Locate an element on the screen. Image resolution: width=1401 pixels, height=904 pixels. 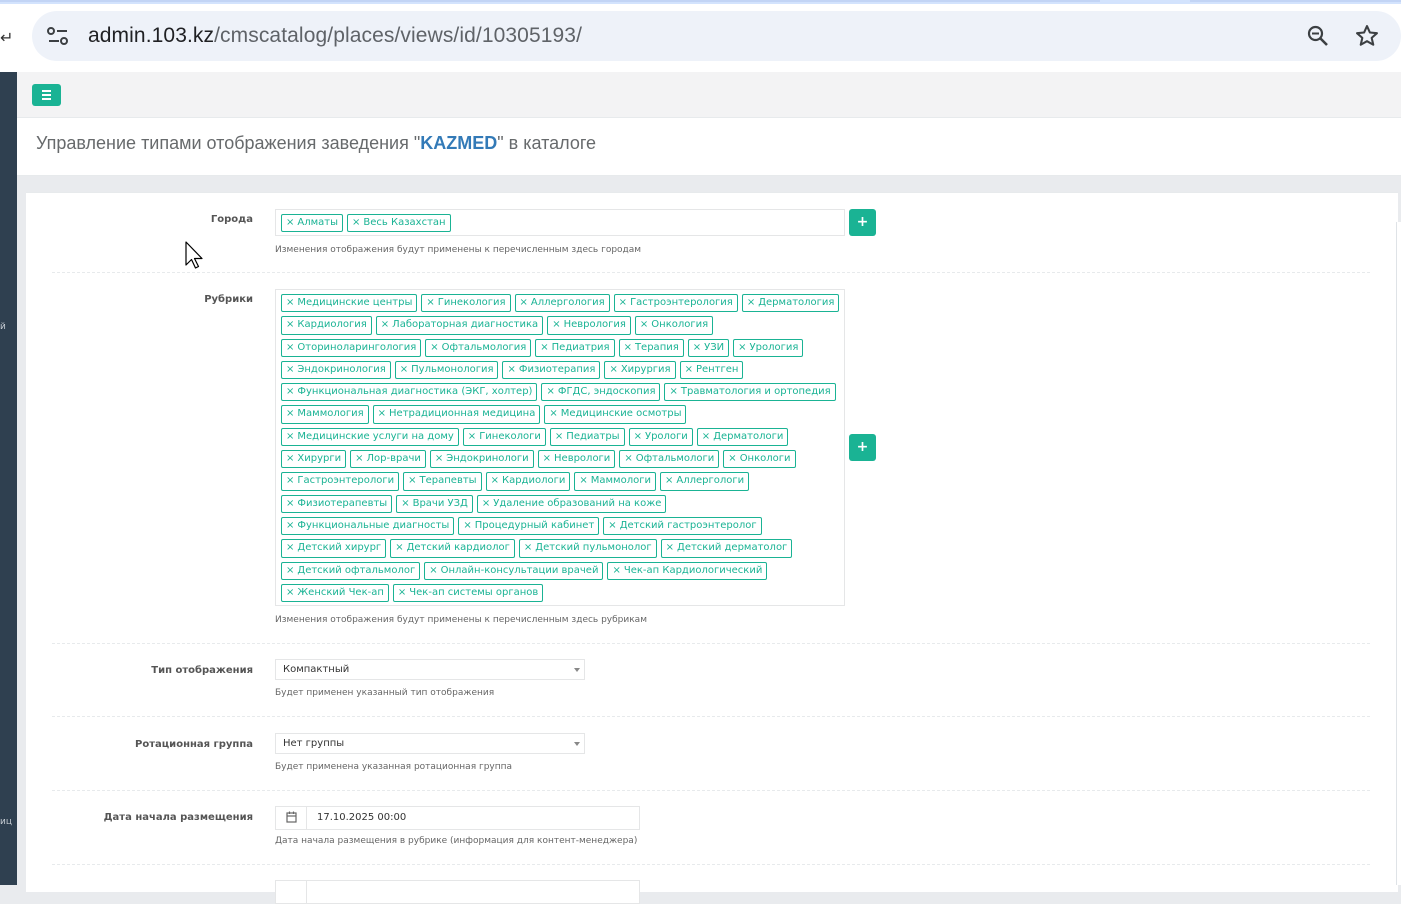
zoom-out-icon is located at coordinates (1318, 36).